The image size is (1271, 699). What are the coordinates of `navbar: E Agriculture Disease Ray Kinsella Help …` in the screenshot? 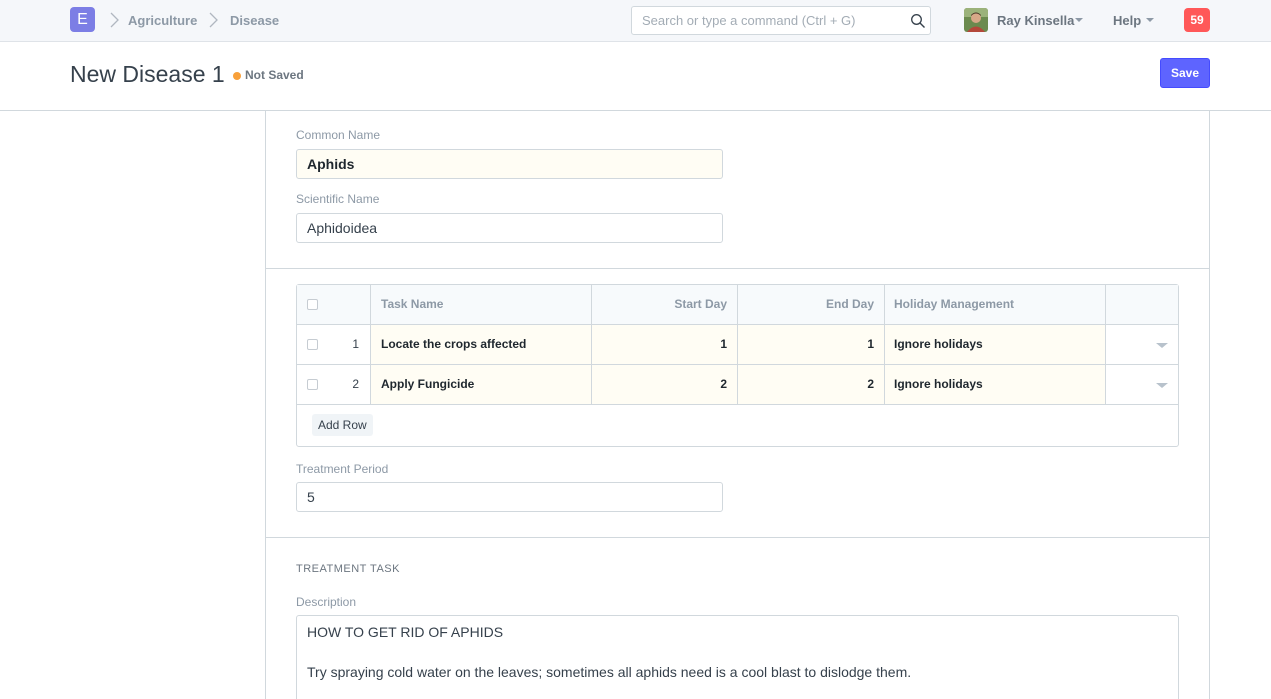 It's located at (635, 21).